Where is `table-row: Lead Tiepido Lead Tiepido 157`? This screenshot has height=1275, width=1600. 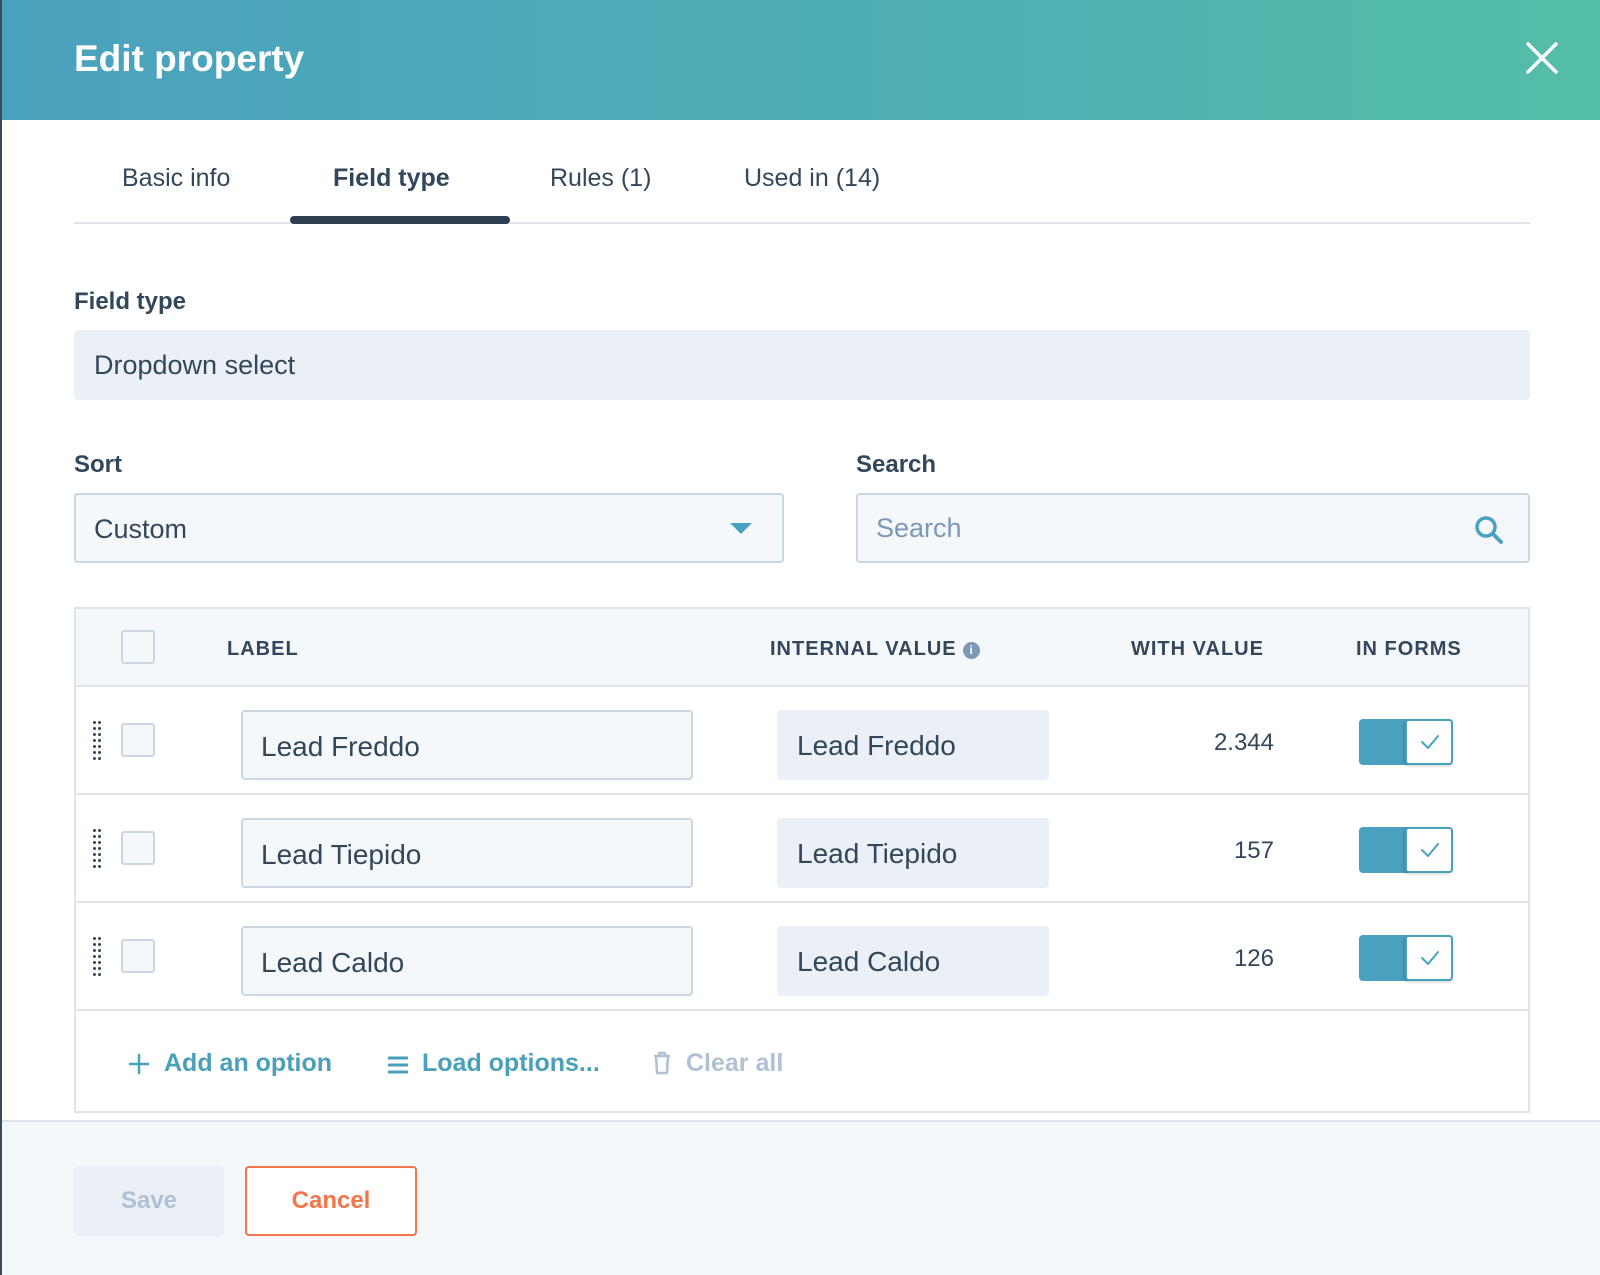 table-row: Lead Tiepido Lead Tiepido 157 is located at coordinates (802, 849).